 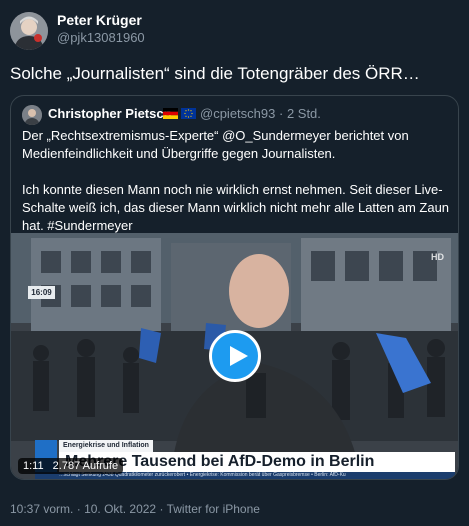 I want to click on view-count: 2.787 Aufrufe, so click(x=85, y=466).